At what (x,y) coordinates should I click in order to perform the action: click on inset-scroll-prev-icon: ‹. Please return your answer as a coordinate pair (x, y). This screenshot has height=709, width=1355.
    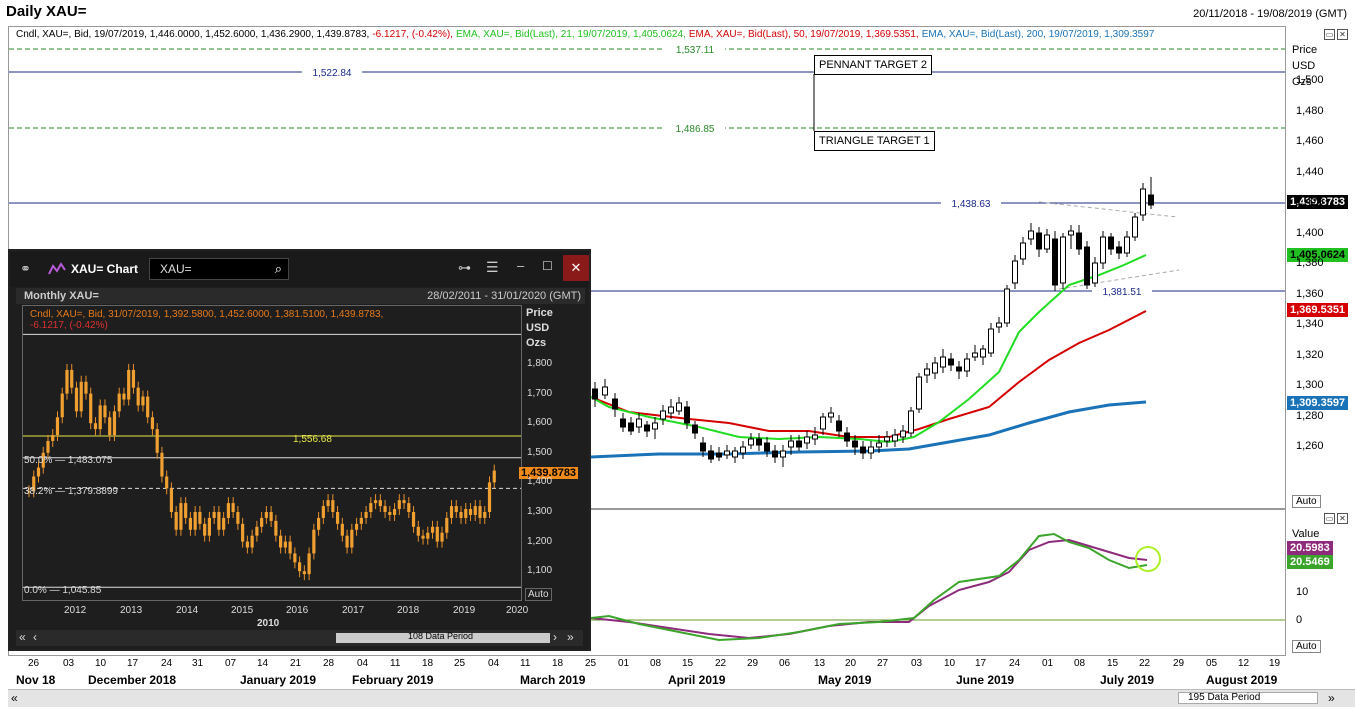
    Looking at the image, I should click on (35, 637).